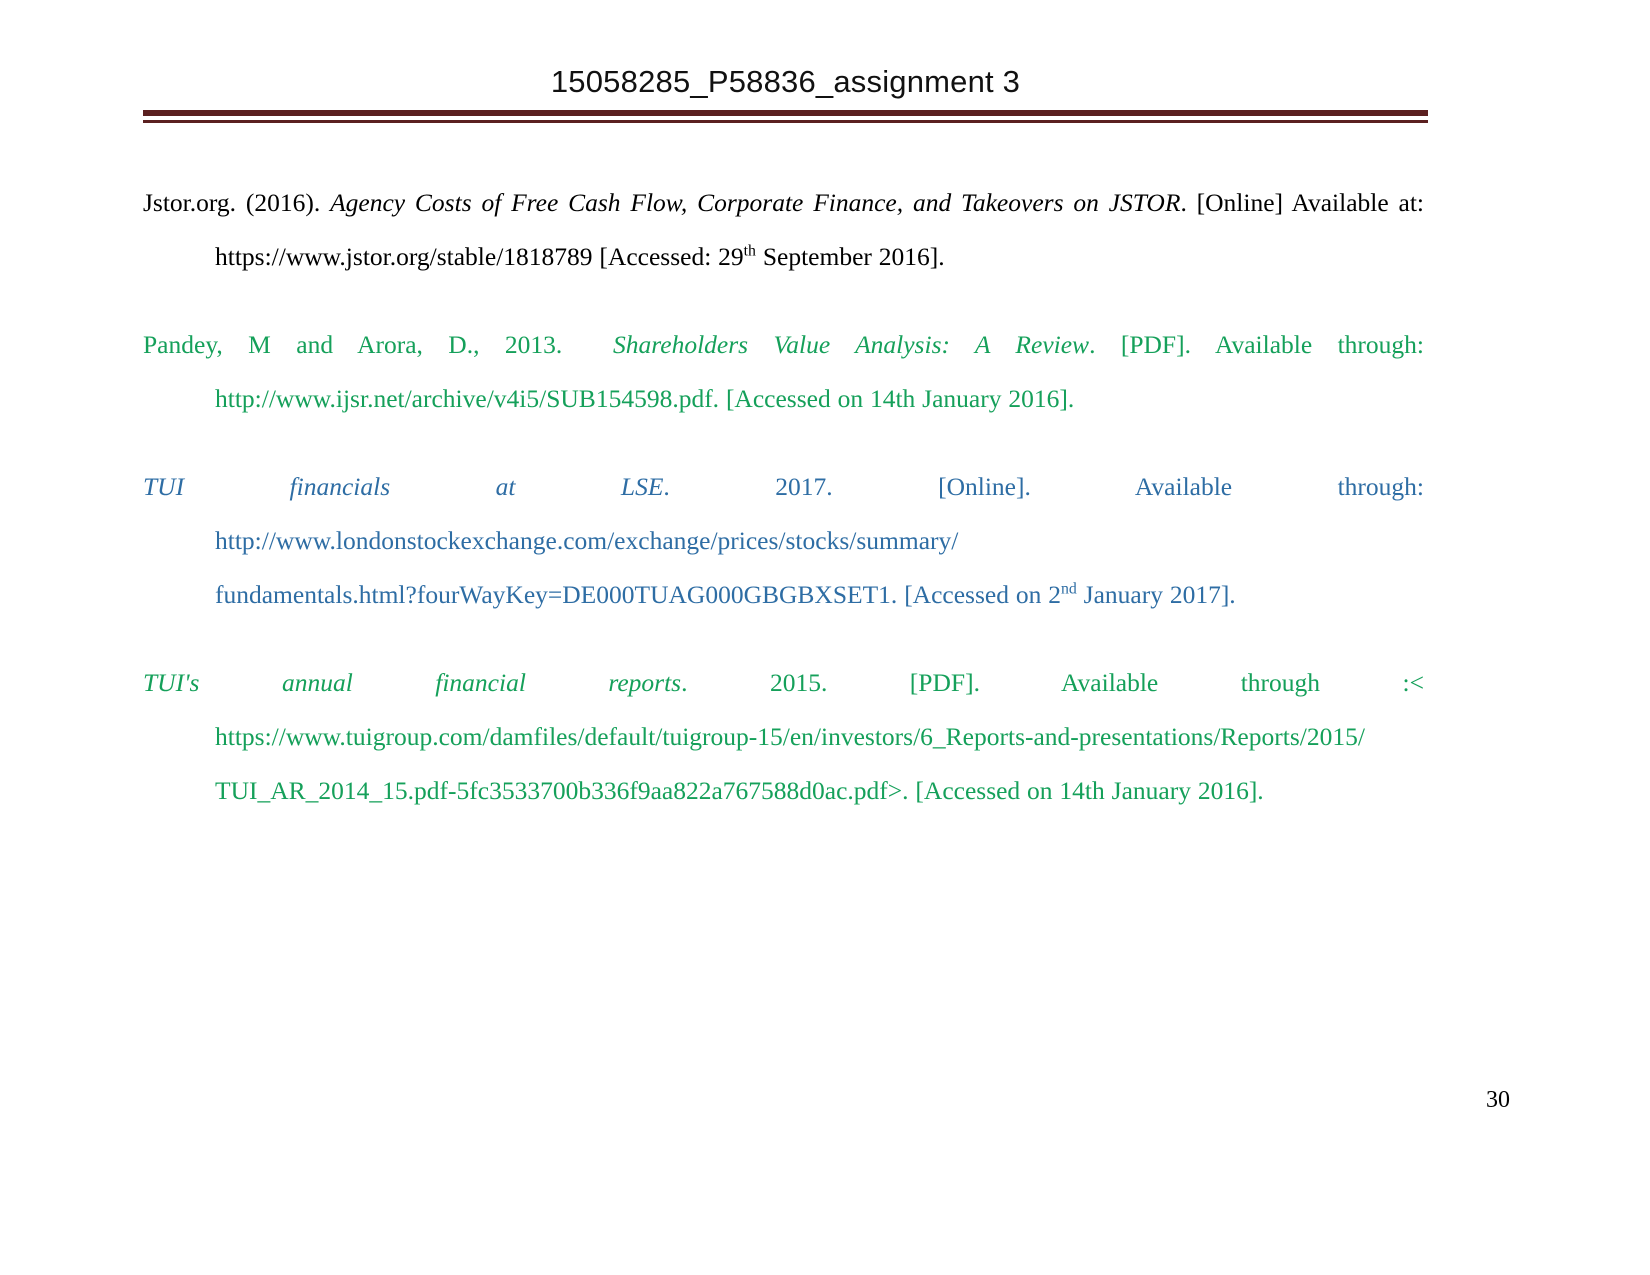 The width and height of the screenshot is (1650, 1275). What do you see at coordinates (785, 81) in the screenshot?
I see `page-title: 15058285_P58836_assignment 3` at bounding box center [785, 81].